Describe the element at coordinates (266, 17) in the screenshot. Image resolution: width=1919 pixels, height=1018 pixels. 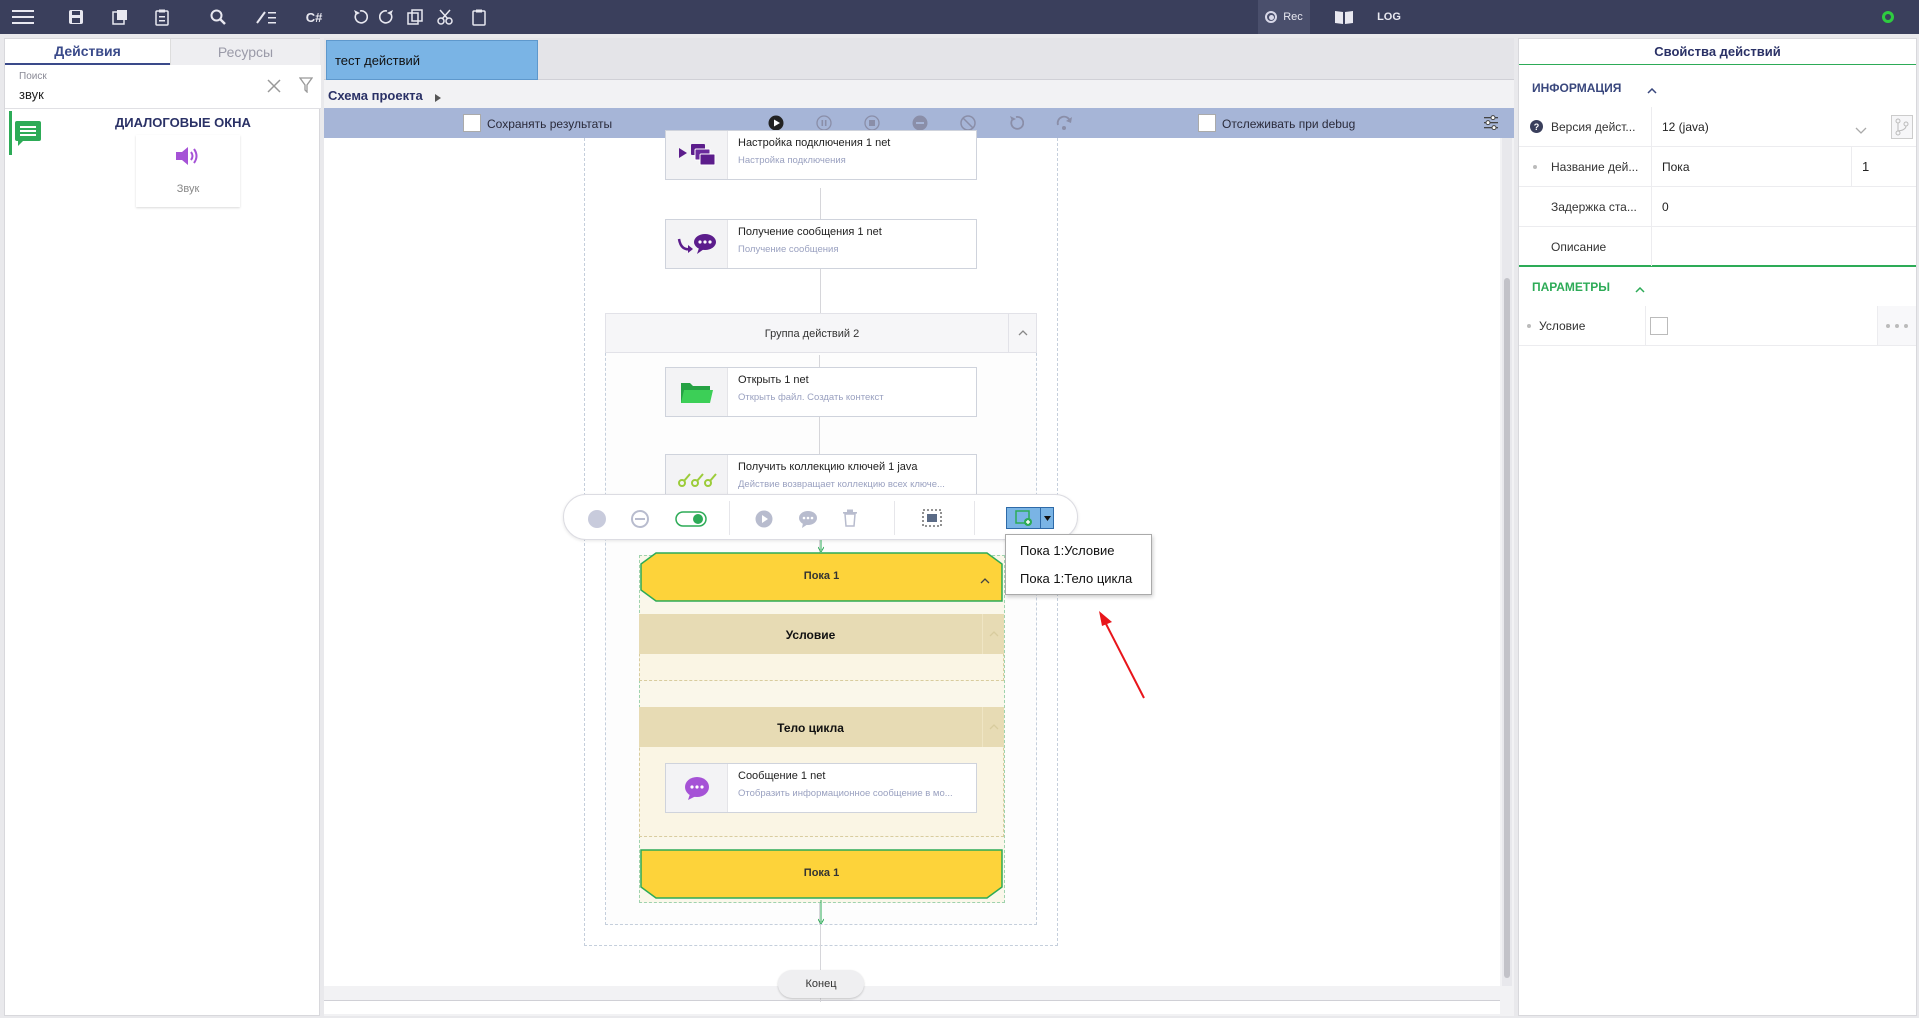
I see `edit-list-icon` at that location.